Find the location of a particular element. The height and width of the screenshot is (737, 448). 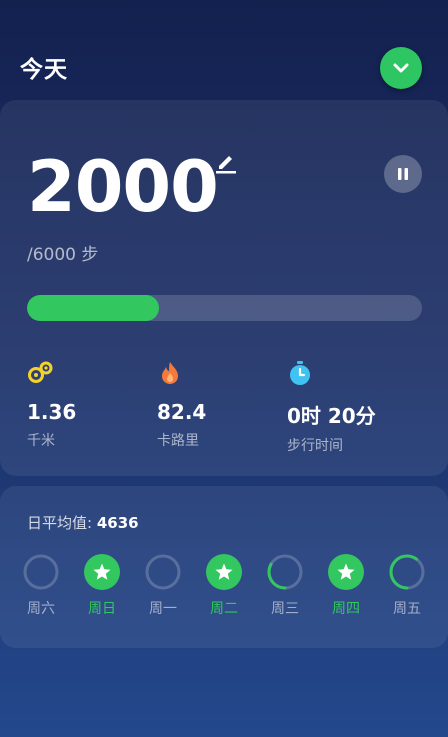

calories-value: 82.4 is located at coordinates (182, 412).